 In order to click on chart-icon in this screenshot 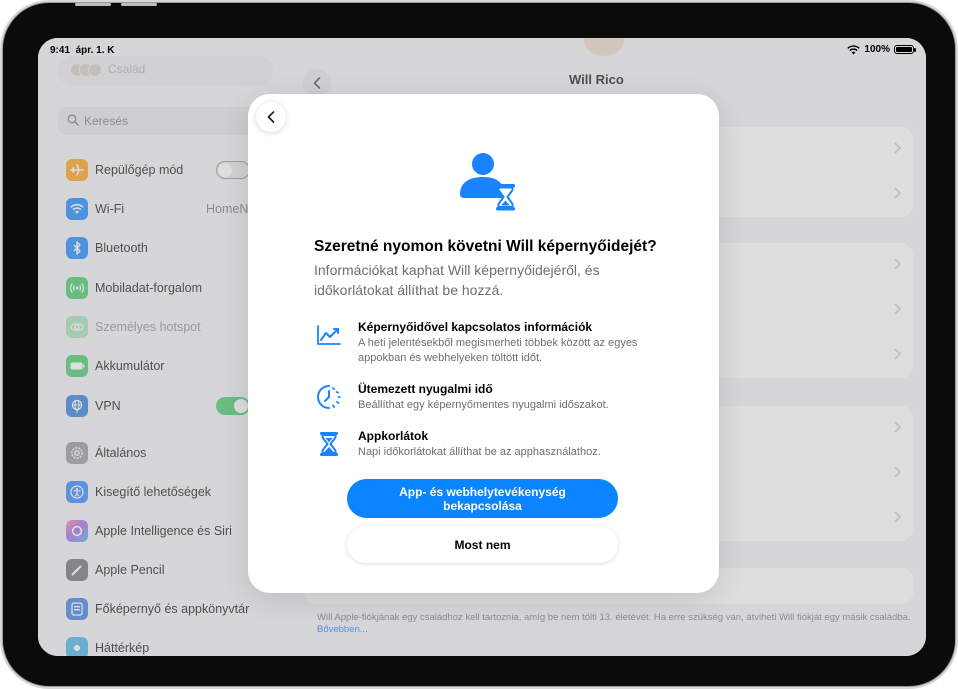, I will do `click(329, 335)`.